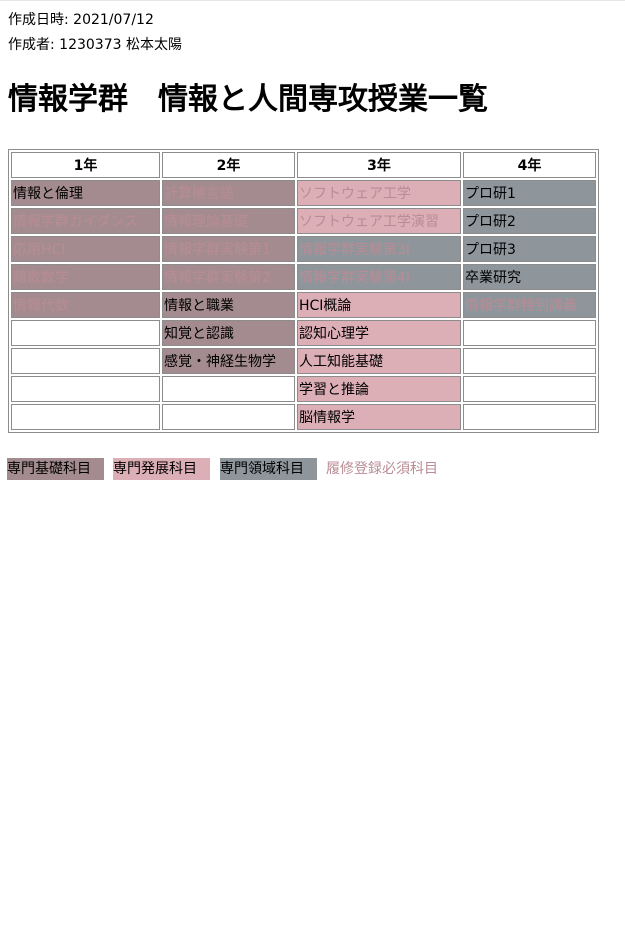 This screenshot has width=625, height=939. What do you see at coordinates (55, 469) in the screenshot?
I see `legend-kiso: 専門基礎科目` at bounding box center [55, 469].